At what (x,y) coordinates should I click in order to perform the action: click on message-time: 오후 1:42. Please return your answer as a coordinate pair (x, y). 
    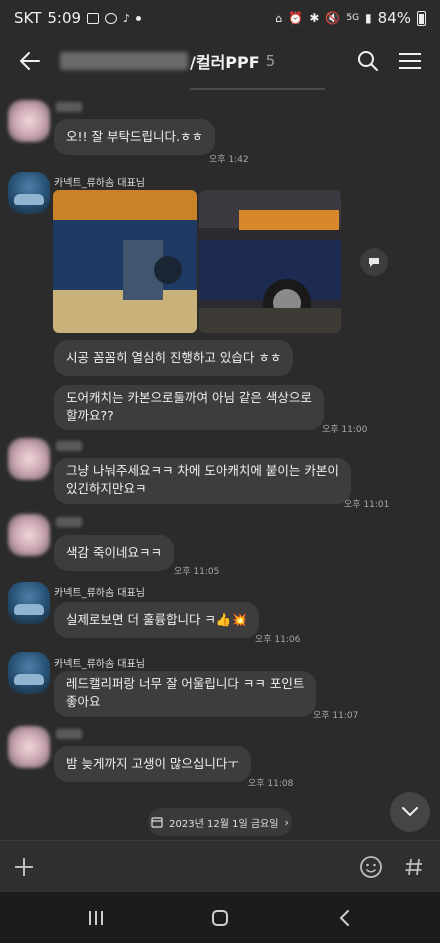
    Looking at the image, I should click on (229, 160).